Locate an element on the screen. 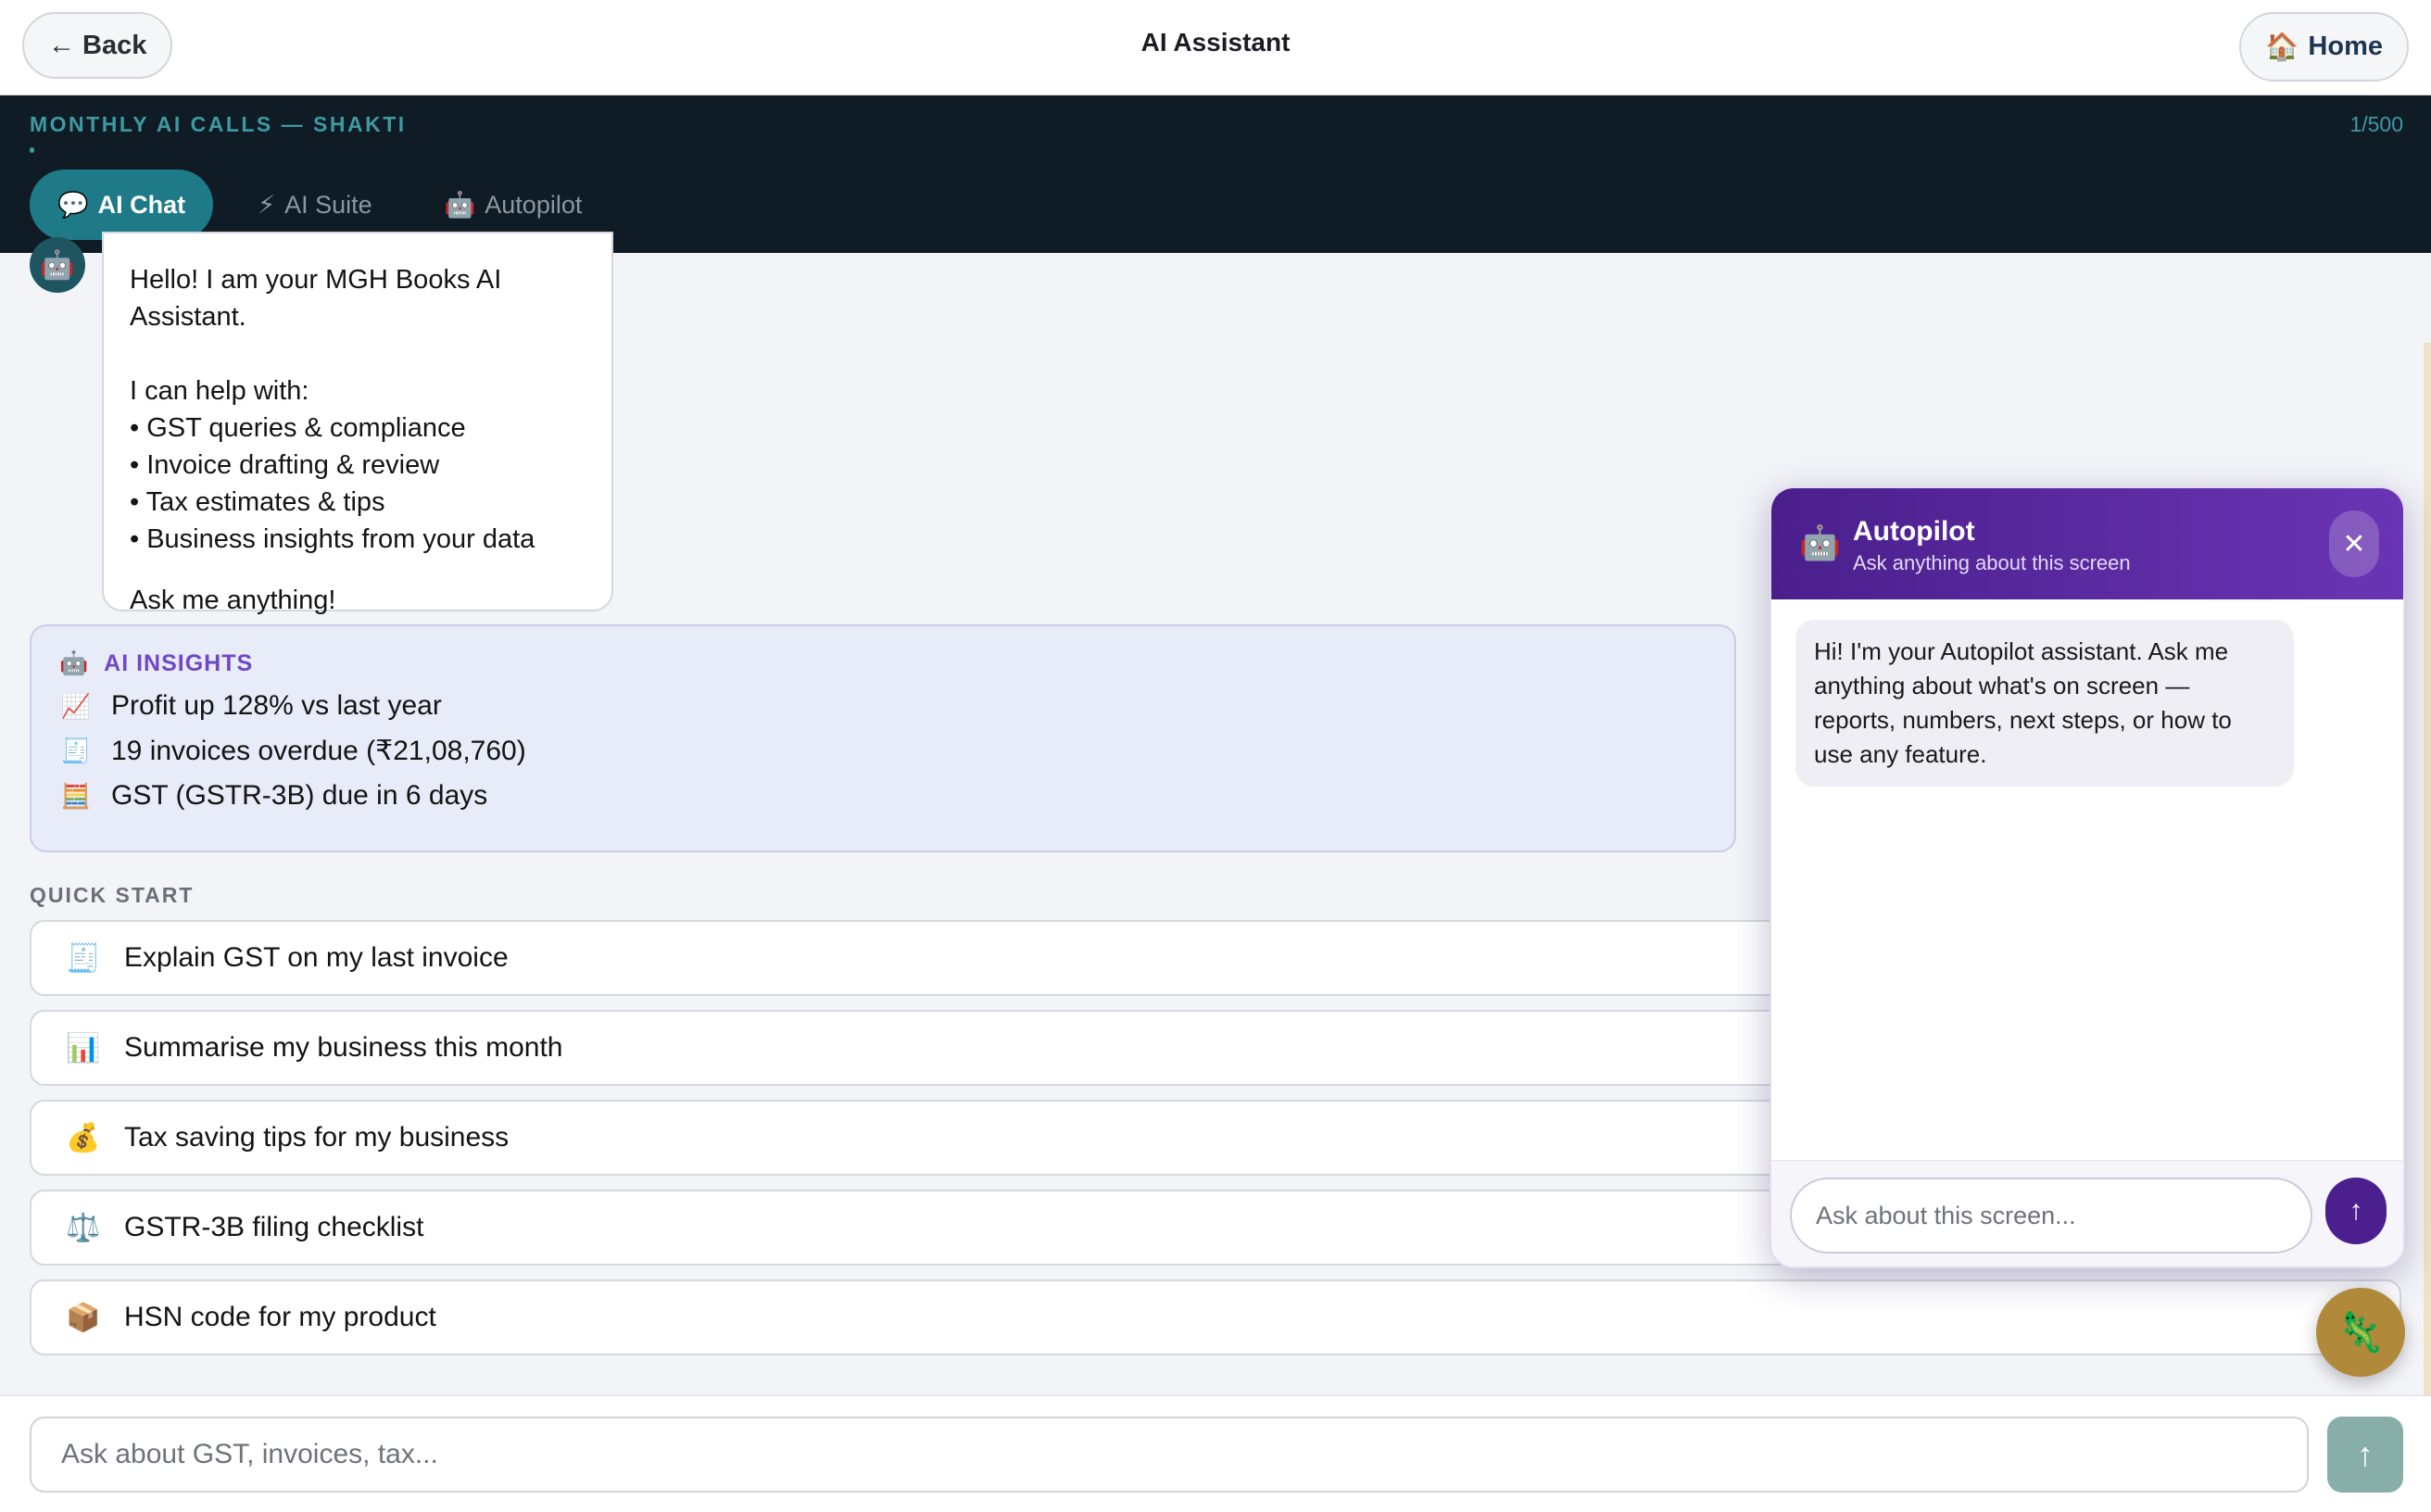 This screenshot has width=2431, height=1512. quick-start-text: GSTR-3B filing checklist is located at coordinates (274, 1227).